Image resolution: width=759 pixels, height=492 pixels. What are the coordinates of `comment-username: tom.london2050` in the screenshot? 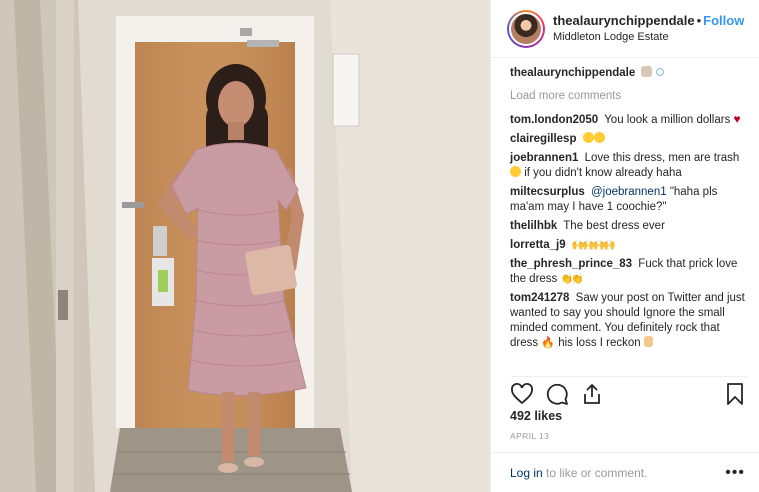 It's located at (554, 120).